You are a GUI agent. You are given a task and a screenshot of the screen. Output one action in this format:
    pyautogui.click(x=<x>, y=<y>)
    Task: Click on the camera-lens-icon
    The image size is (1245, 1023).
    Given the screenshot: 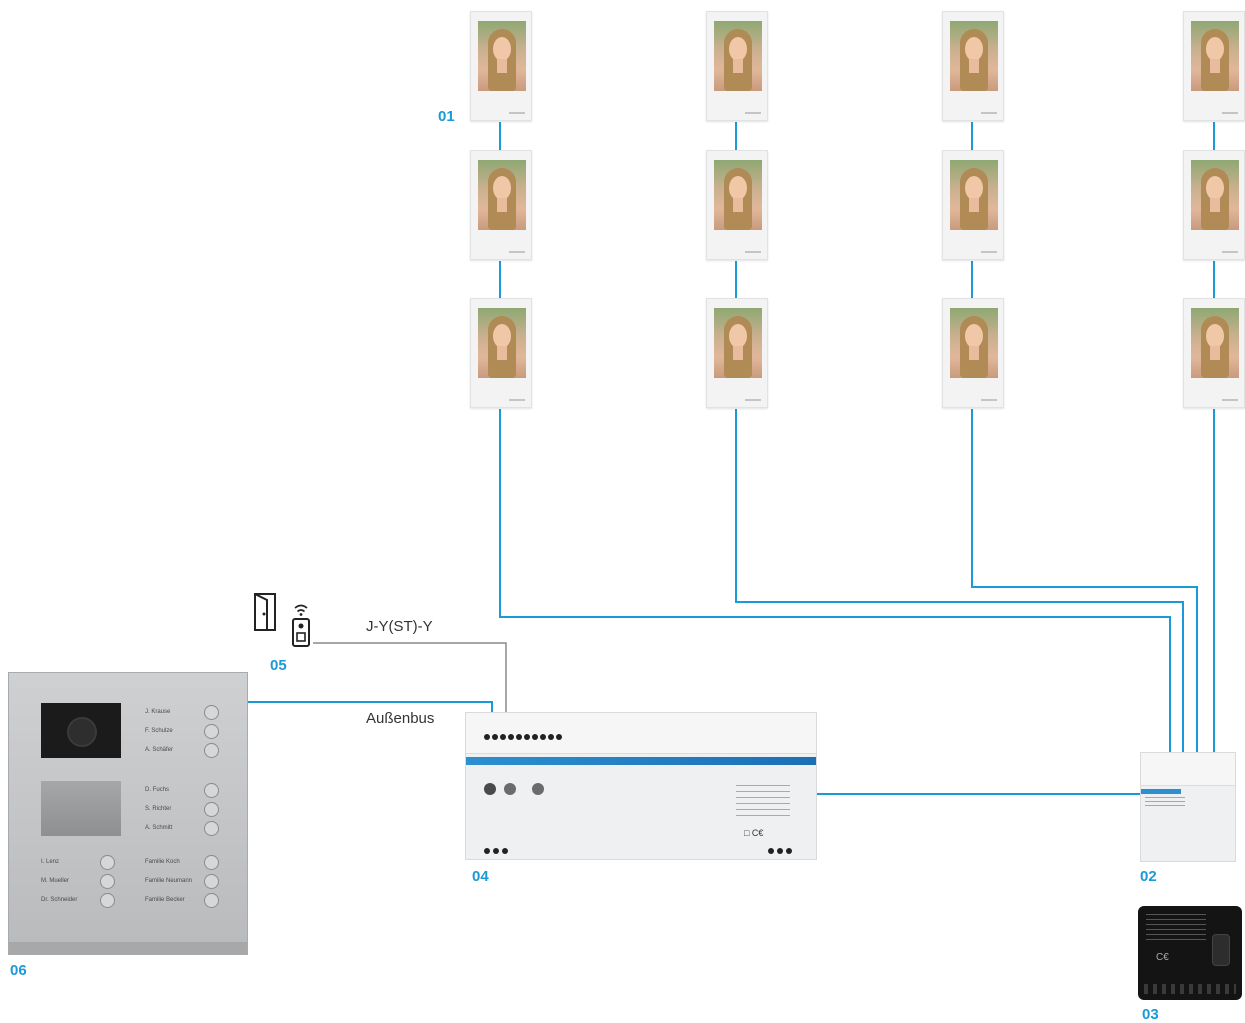 What is the action you would take?
    pyautogui.click(x=82, y=732)
    